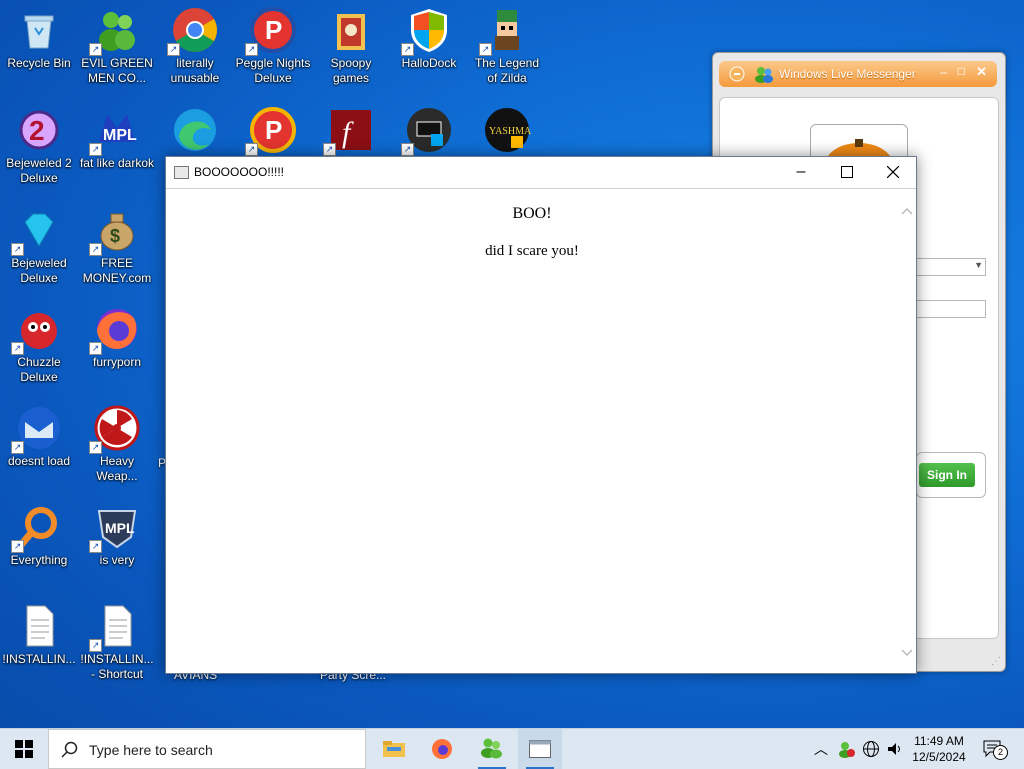 This screenshot has width=1024, height=769. I want to click on taskbar-search-box: Type here to search, so click(207, 749).